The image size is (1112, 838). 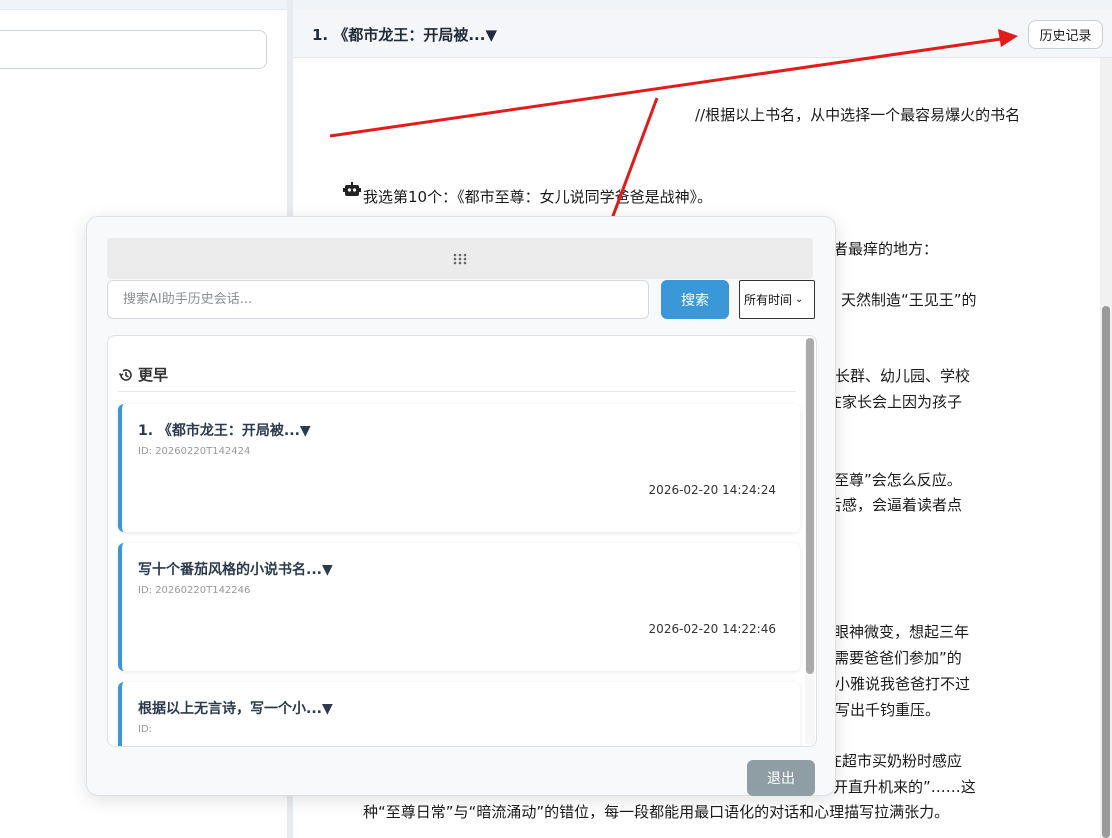 I want to click on message-line: 在家长会上因为孩子, so click(x=895, y=402).